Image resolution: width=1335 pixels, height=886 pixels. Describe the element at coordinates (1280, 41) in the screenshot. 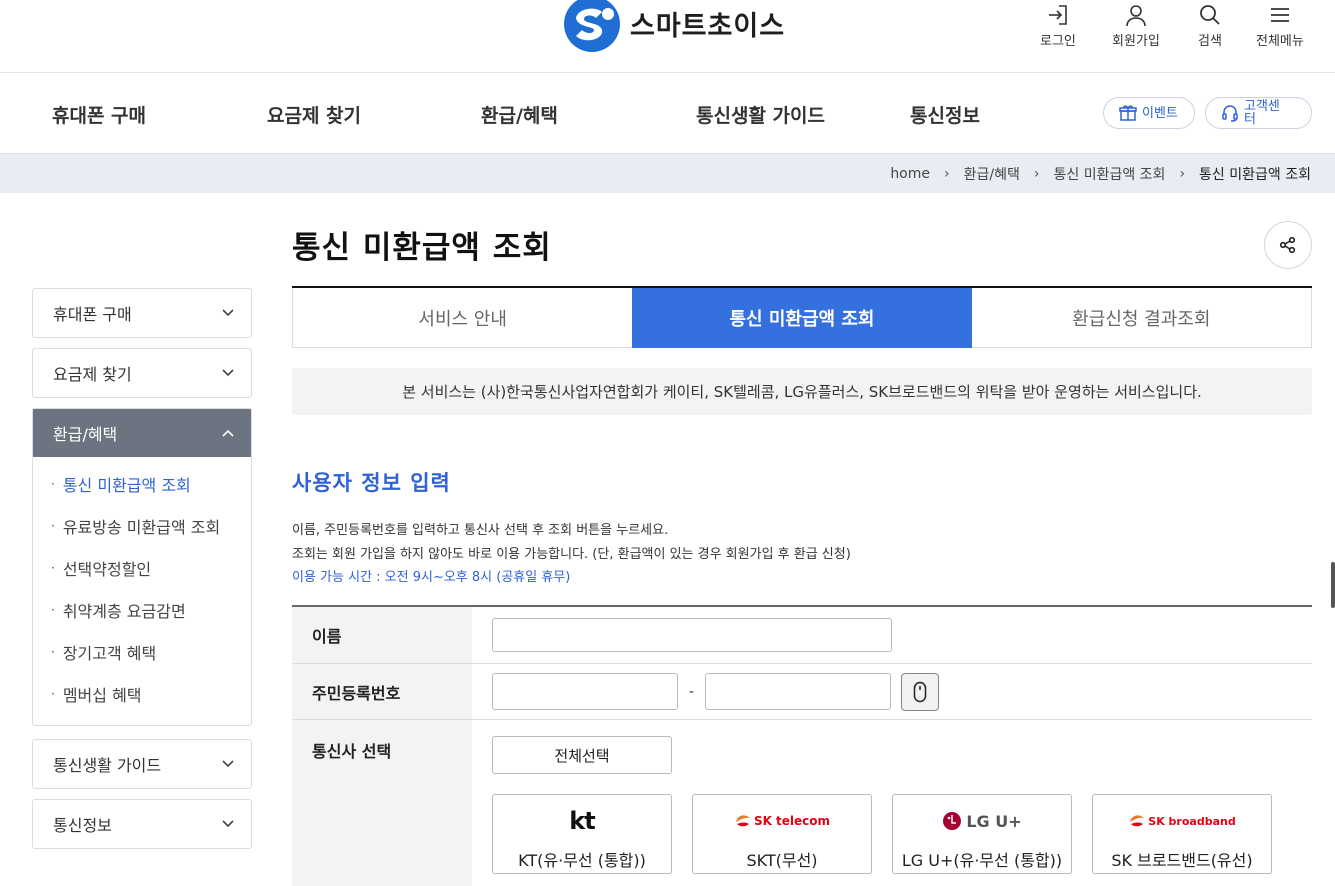

I see `full-menu-label: 전체메뉴` at that location.